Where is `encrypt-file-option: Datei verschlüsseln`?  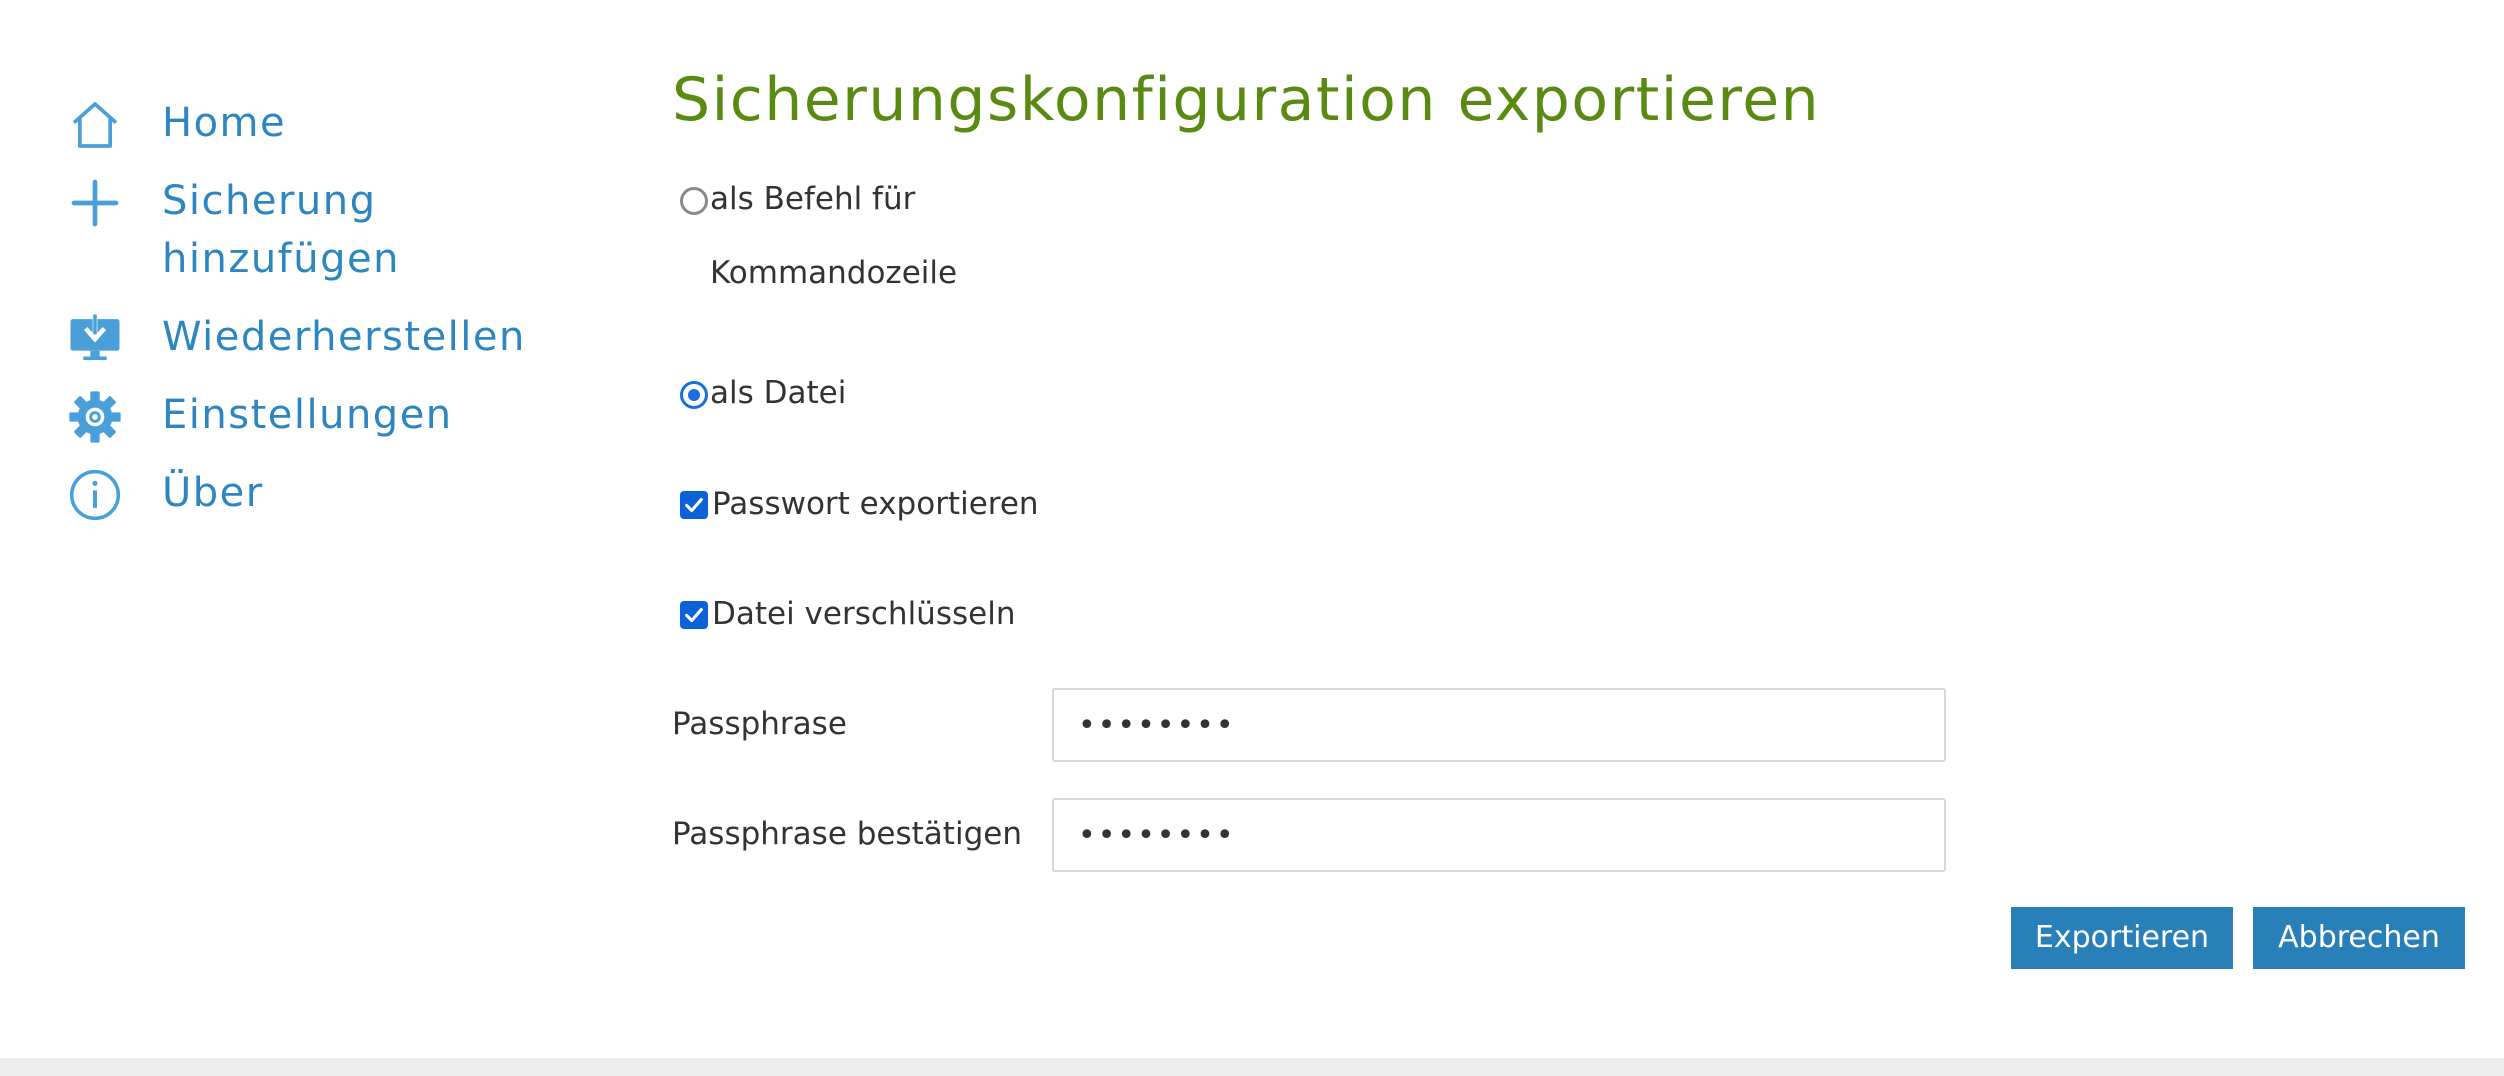
encrypt-file-option: Datei verschlüsseln is located at coordinates (847, 614).